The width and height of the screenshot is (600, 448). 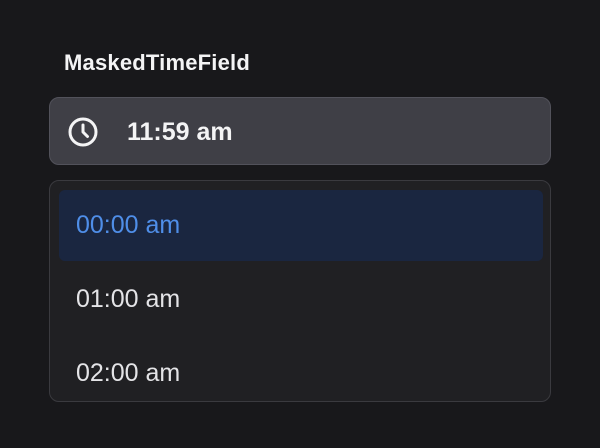 What do you see at coordinates (301, 299) in the screenshot?
I see `time-option-0100: 01:00 am` at bounding box center [301, 299].